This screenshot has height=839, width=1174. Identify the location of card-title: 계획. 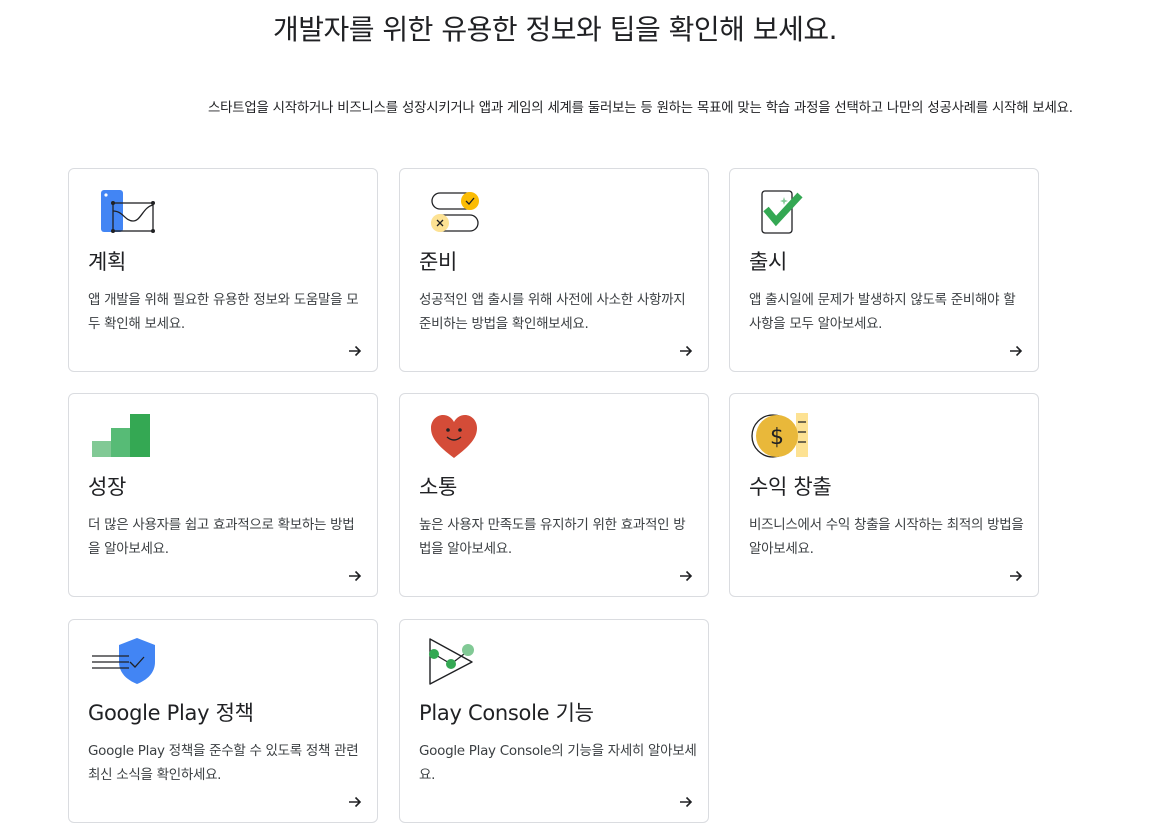
(107, 262).